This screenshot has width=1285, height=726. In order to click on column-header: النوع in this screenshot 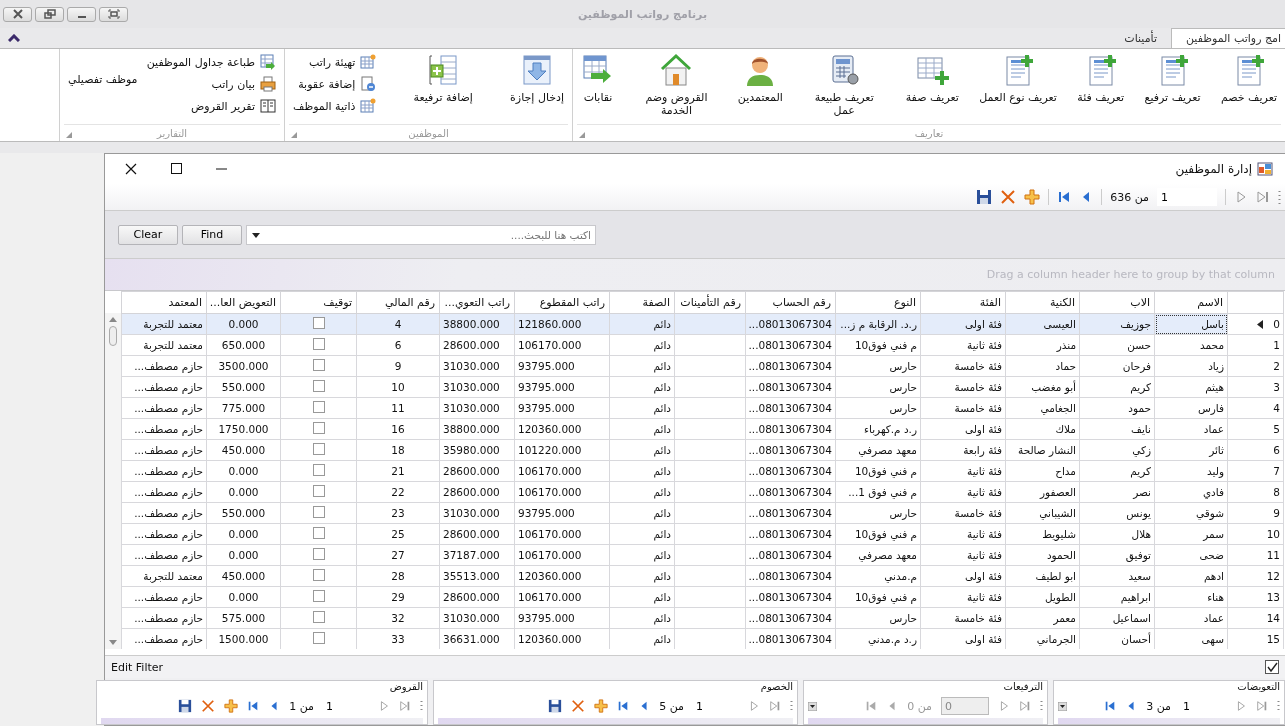, I will do `click(878, 302)`.